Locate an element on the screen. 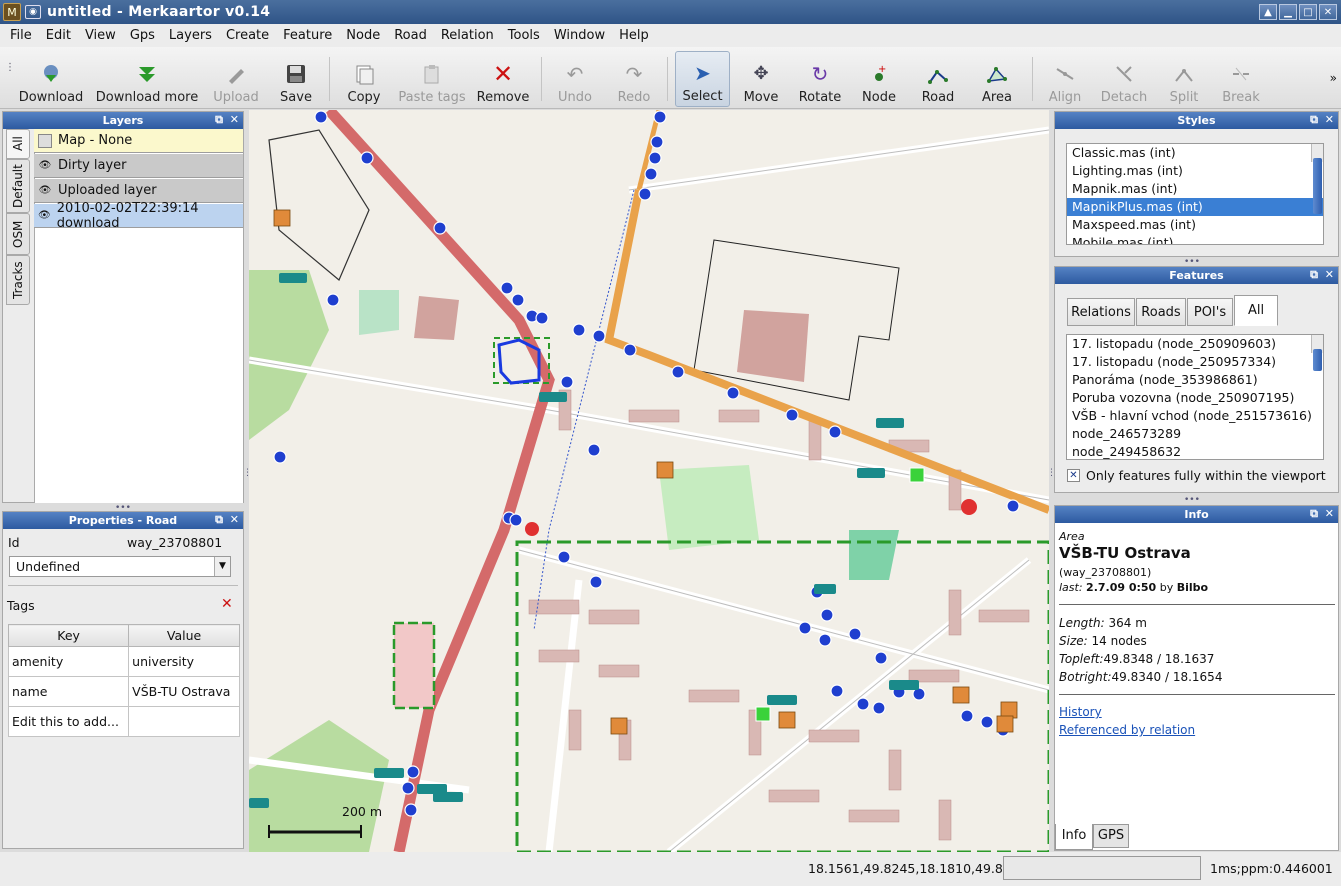  list-item: Lighting.mas (int) is located at coordinates (1195, 171).